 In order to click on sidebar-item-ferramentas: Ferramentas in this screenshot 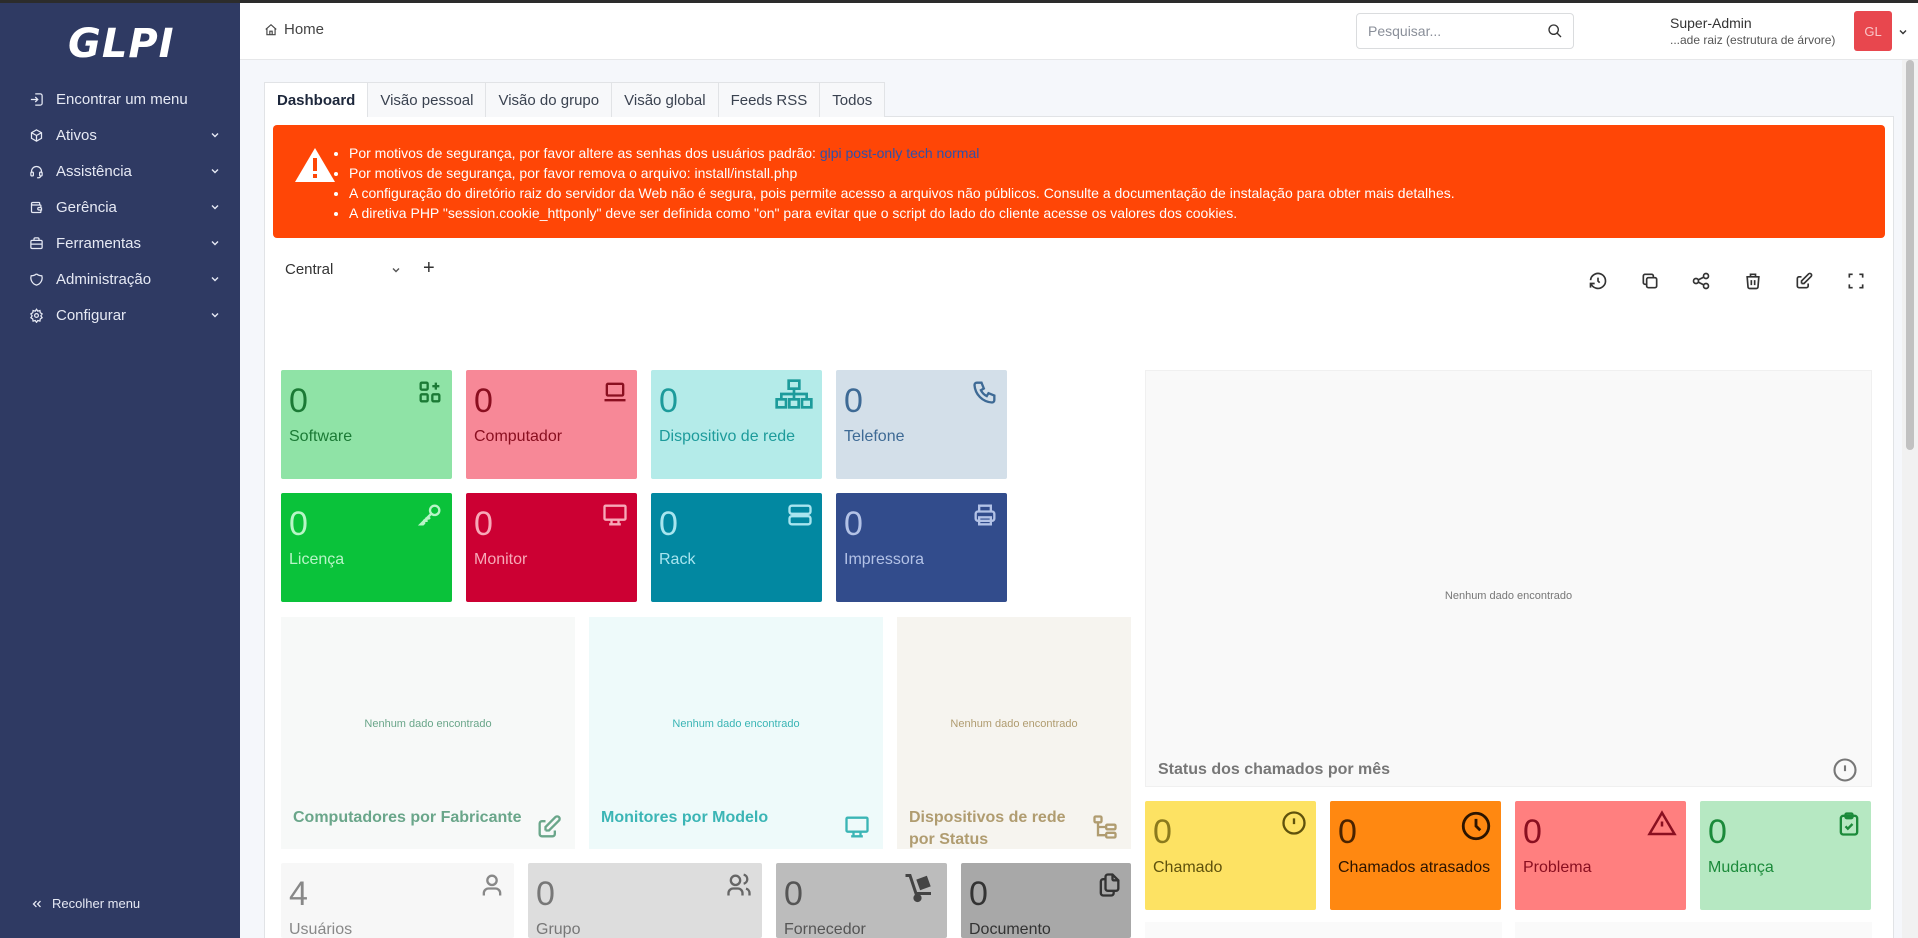, I will do `click(120, 243)`.